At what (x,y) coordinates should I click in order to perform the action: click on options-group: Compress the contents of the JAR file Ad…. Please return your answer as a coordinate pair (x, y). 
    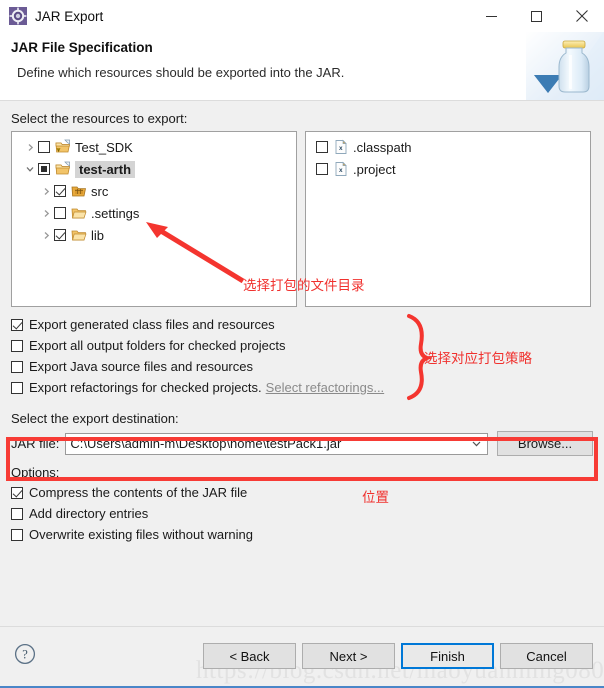
    Looking at the image, I should click on (302, 513).